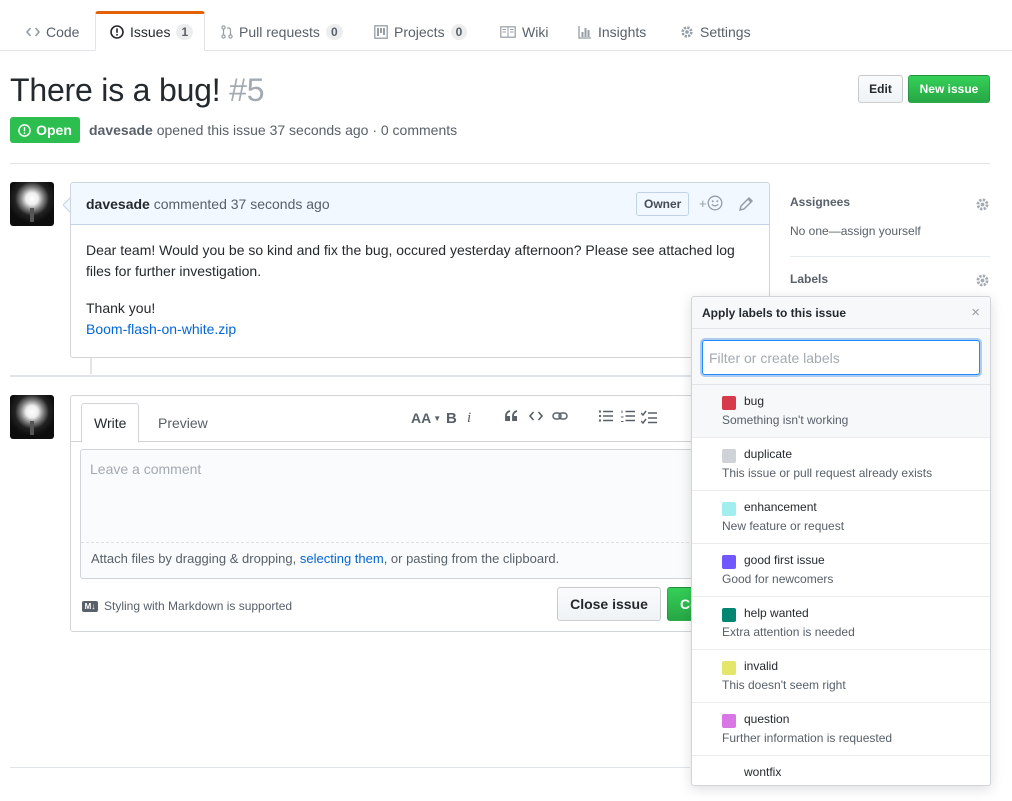  I want to click on label-item-invalid: invalid This doesn't seem right, so click(841, 676).